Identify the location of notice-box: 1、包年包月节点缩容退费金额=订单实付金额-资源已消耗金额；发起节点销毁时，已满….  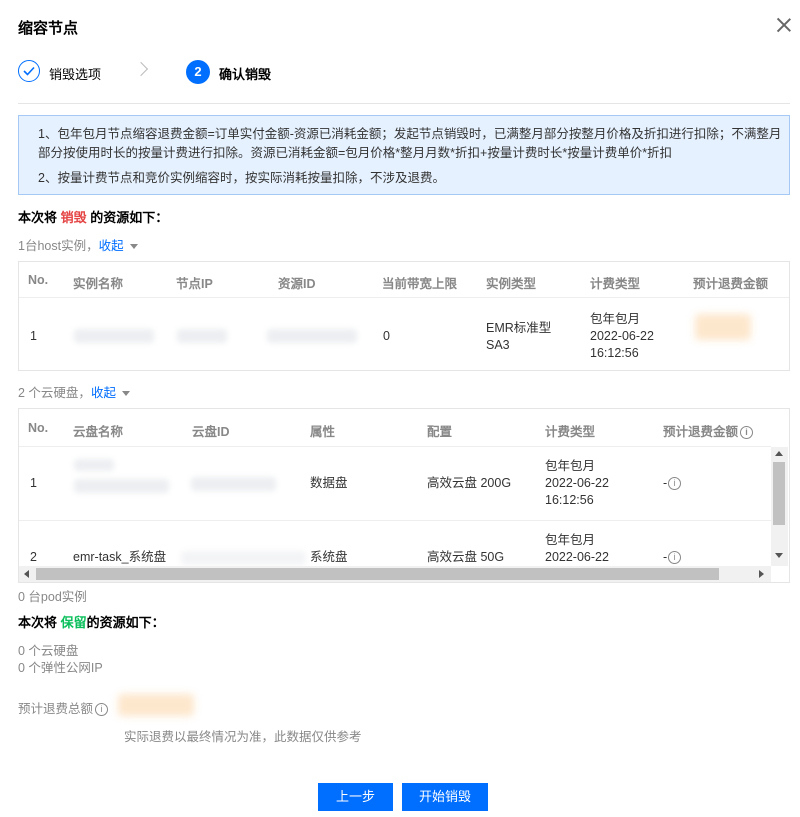
(404, 155).